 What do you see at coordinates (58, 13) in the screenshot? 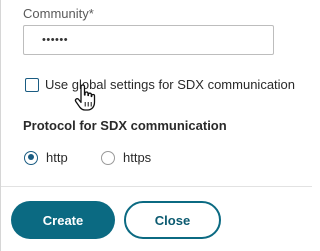
I see `community-label: Community*` at bounding box center [58, 13].